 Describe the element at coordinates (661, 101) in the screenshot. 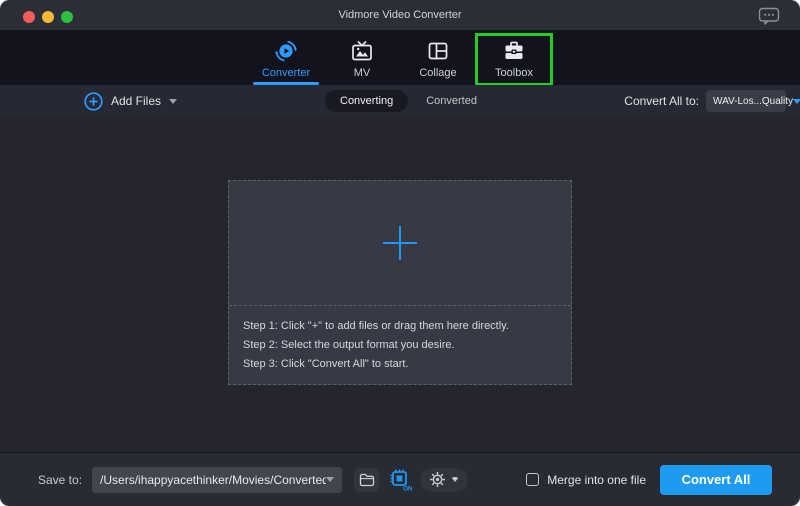

I see `convert-all-to-label: Convert All to:` at that location.